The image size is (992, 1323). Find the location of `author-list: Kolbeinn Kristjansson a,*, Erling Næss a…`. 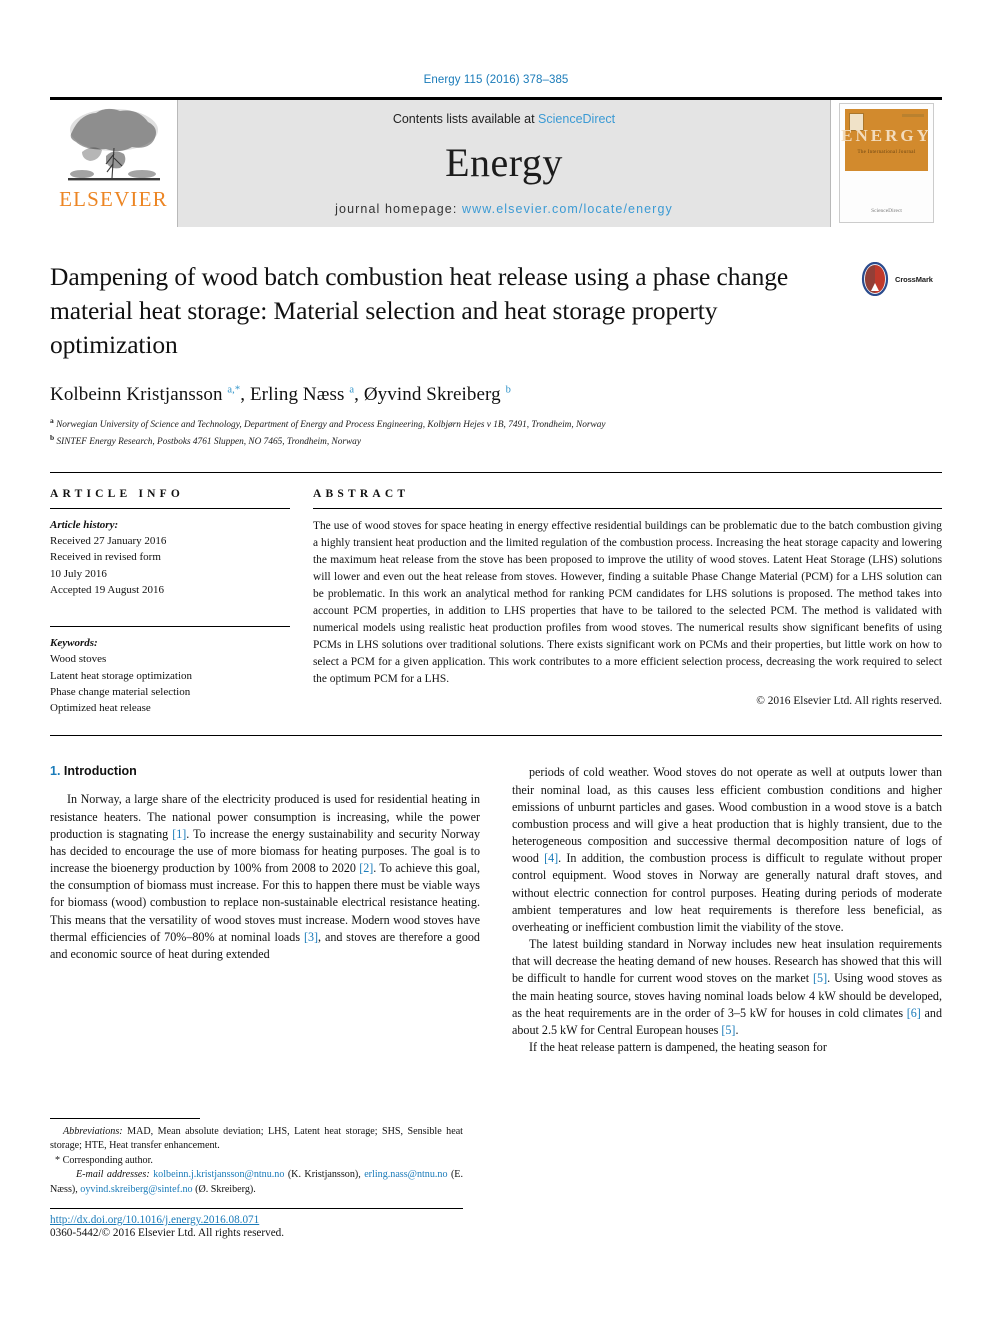

author-list: Kolbeinn Kristjansson a,*, Erling Næss a… is located at coordinates (496, 395).